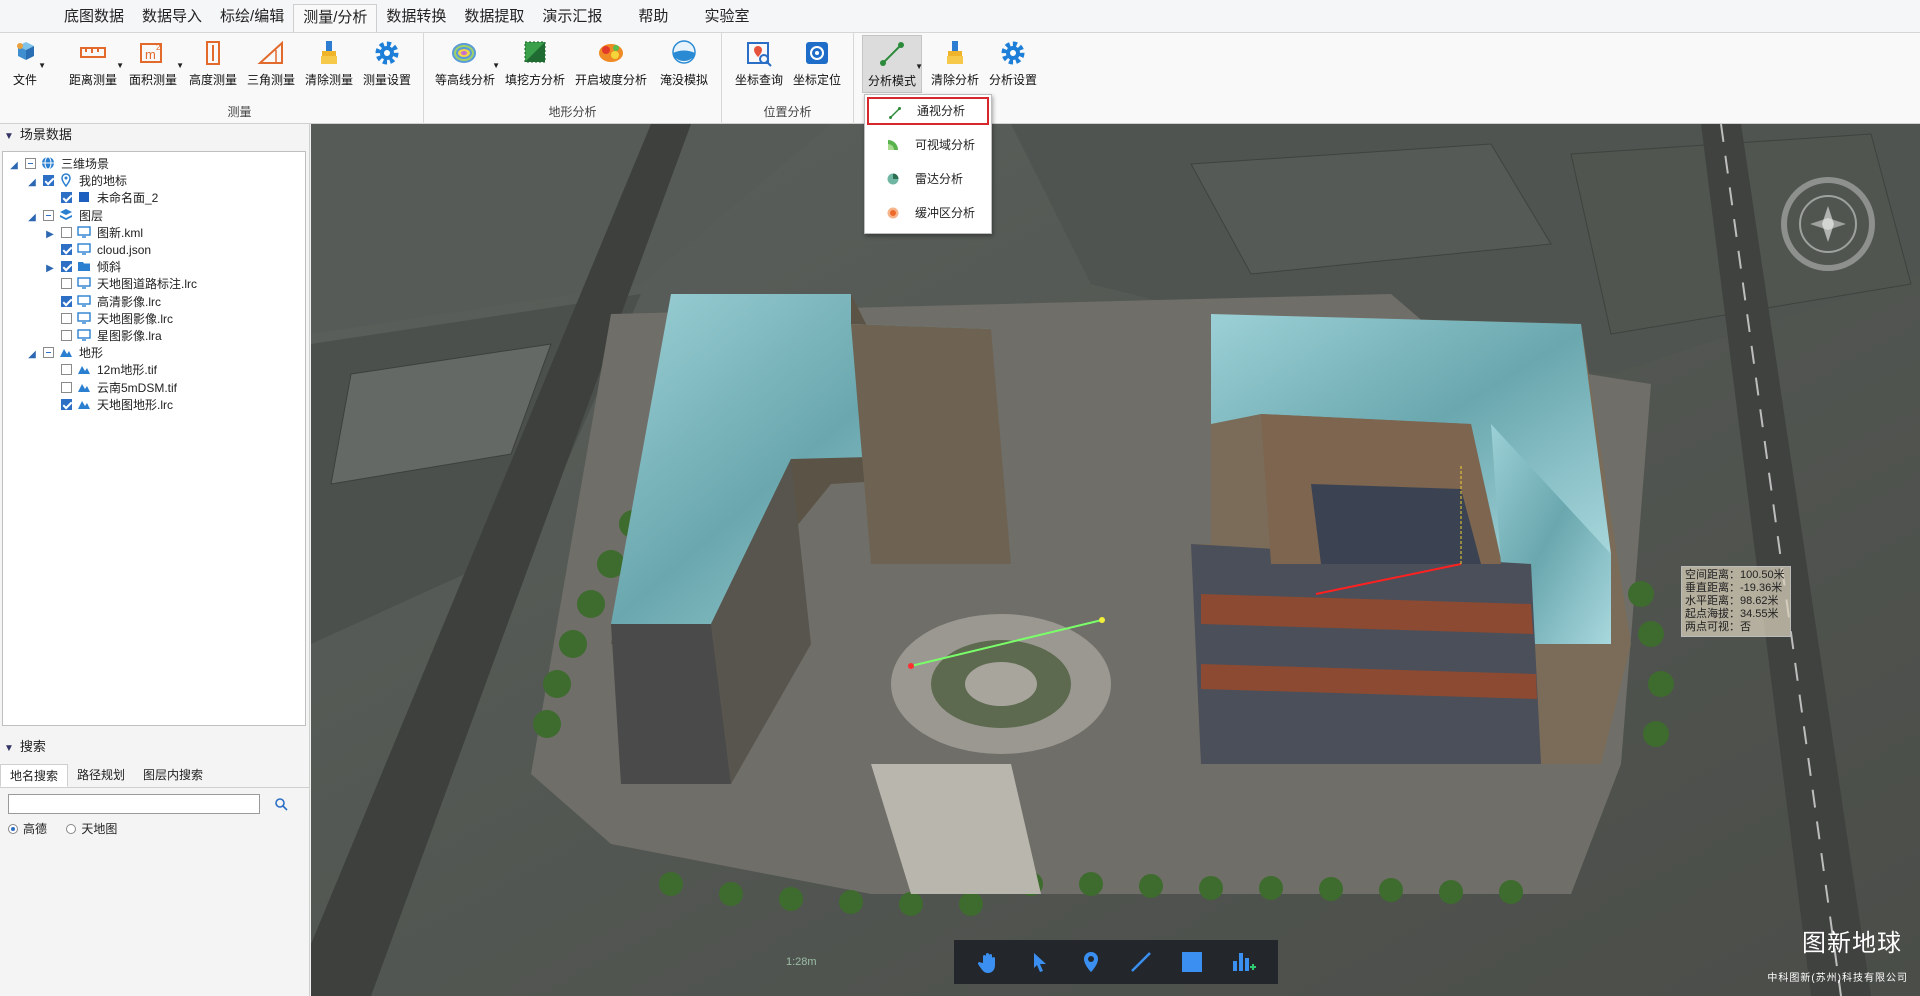  Describe the element at coordinates (335, 18) in the screenshot. I see `tab-measure-analysis: 测量/分析` at that location.